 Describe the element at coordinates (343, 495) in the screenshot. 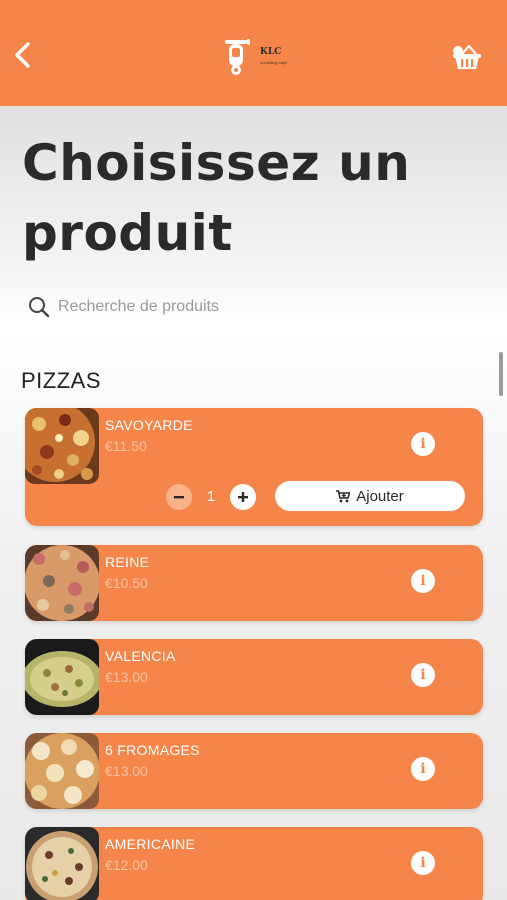

I see `cart-add-icon` at that location.